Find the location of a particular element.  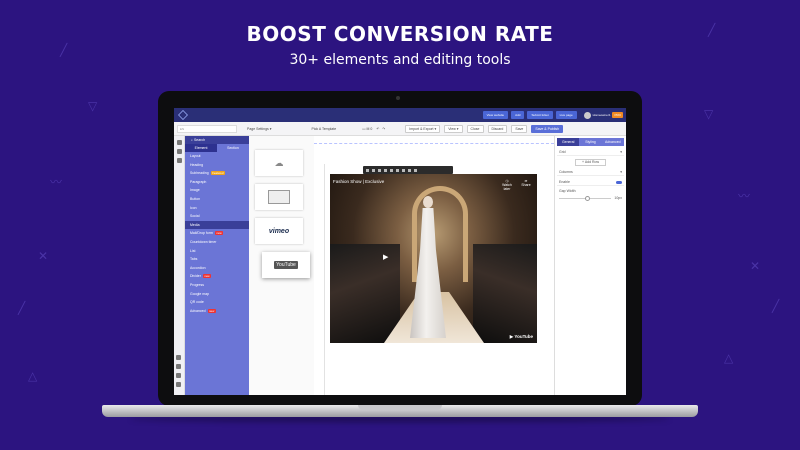

panel-tabs: General Styling Advanced is located at coordinates (590, 142).